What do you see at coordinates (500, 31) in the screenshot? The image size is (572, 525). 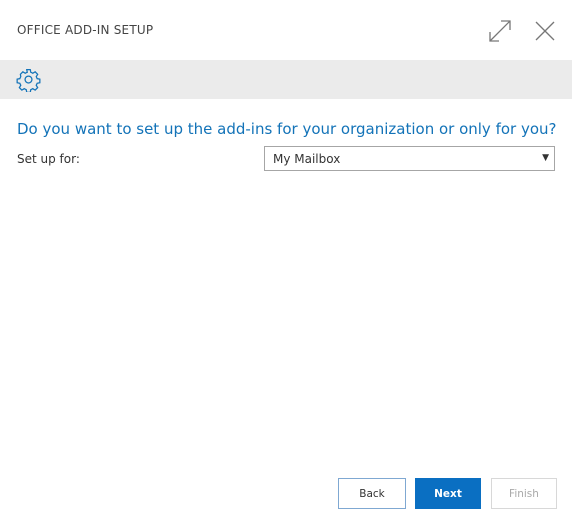 I see `expand-icon` at bounding box center [500, 31].